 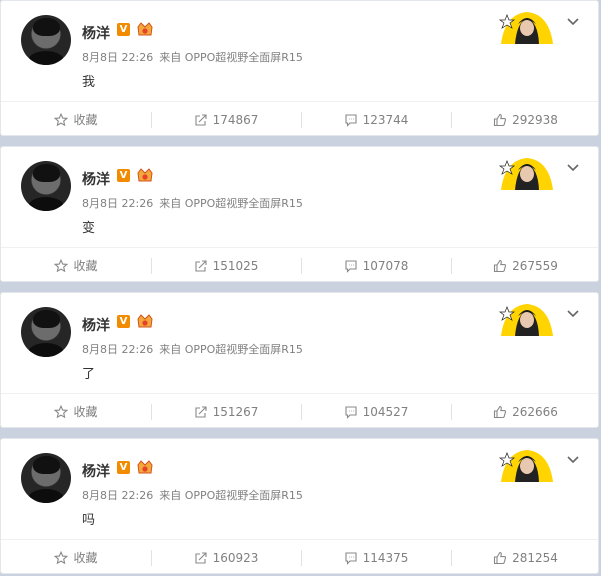 I want to click on comment-button: 104527, so click(x=376, y=411).